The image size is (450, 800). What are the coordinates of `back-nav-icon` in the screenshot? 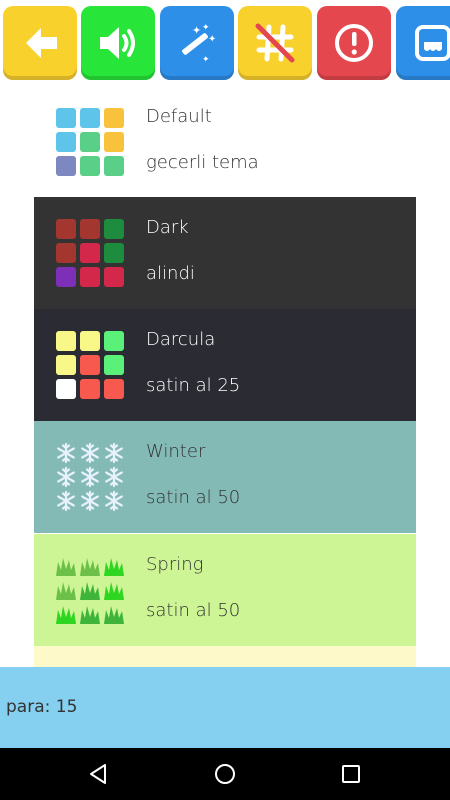 It's located at (98, 774).